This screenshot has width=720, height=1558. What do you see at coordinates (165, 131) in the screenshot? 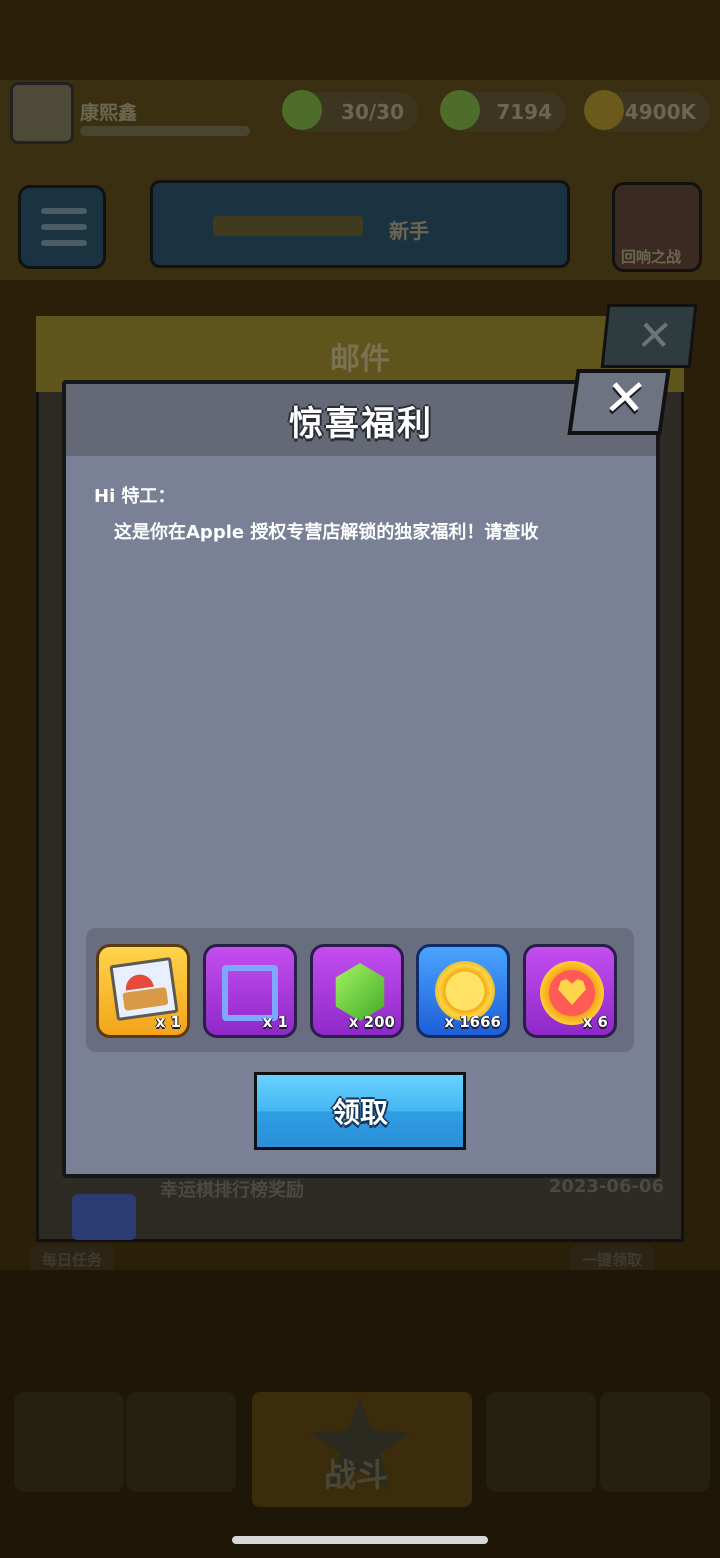
I see `player-level-bar` at bounding box center [165, 131].